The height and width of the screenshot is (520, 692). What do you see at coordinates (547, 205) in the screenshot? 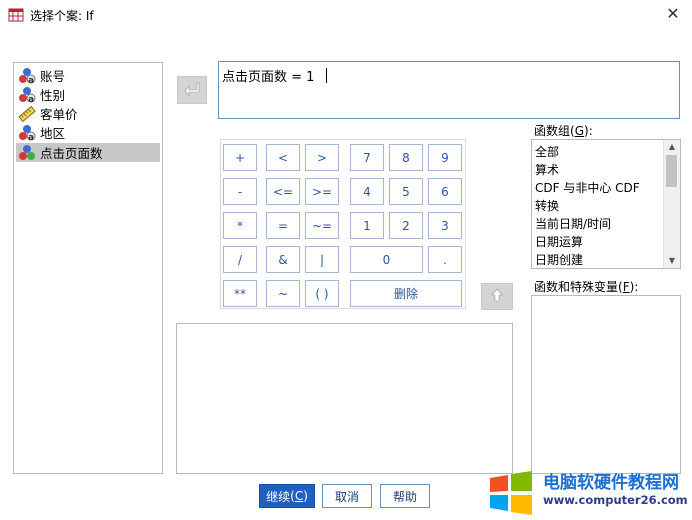
I see `function-group-item: 转换` at bounding box center [547, 205].